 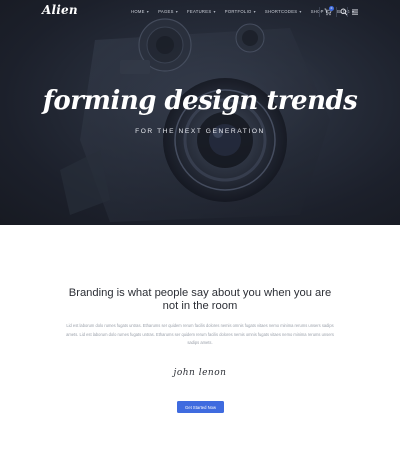 I want to click on nav-item-label: SHORTCODES, so click(x=281, y=11).